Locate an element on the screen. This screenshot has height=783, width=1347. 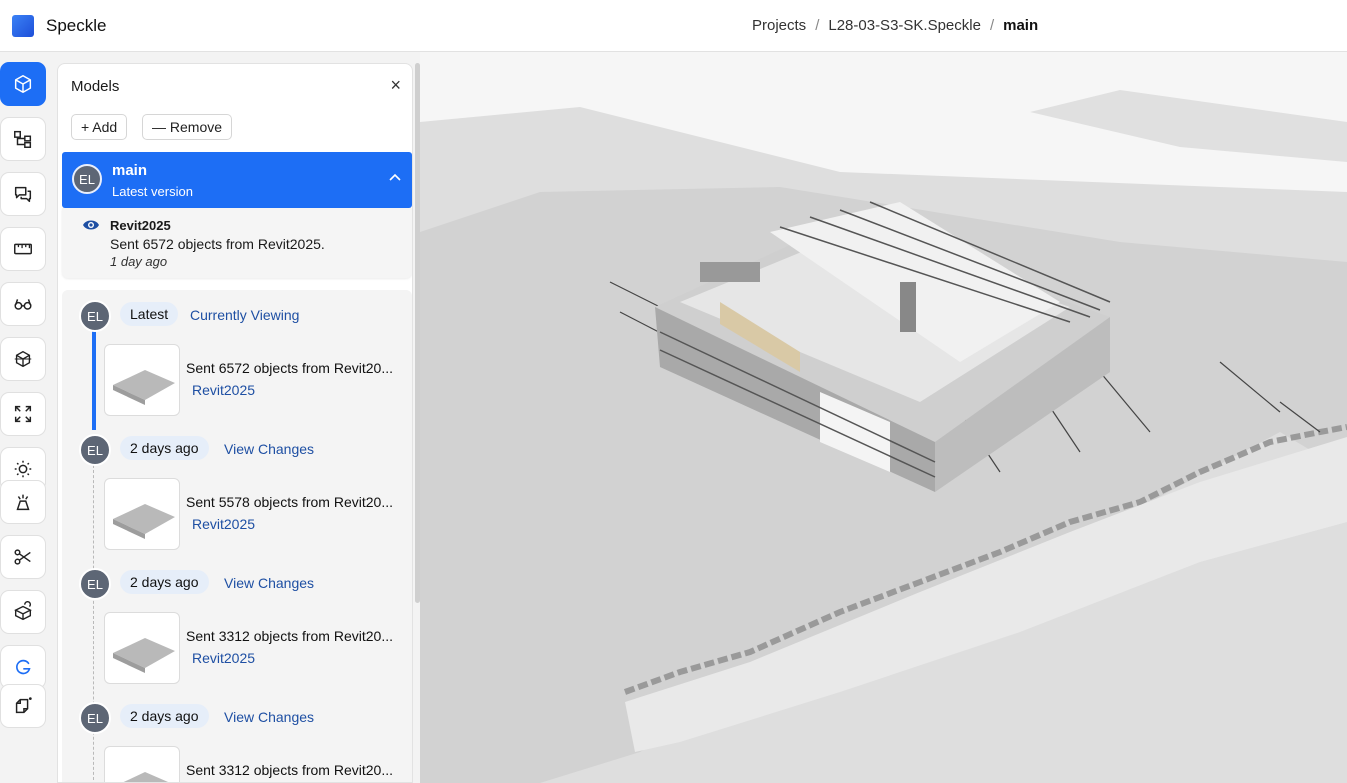
model-card: EL main Latest version is located at coordinates (237, 180).